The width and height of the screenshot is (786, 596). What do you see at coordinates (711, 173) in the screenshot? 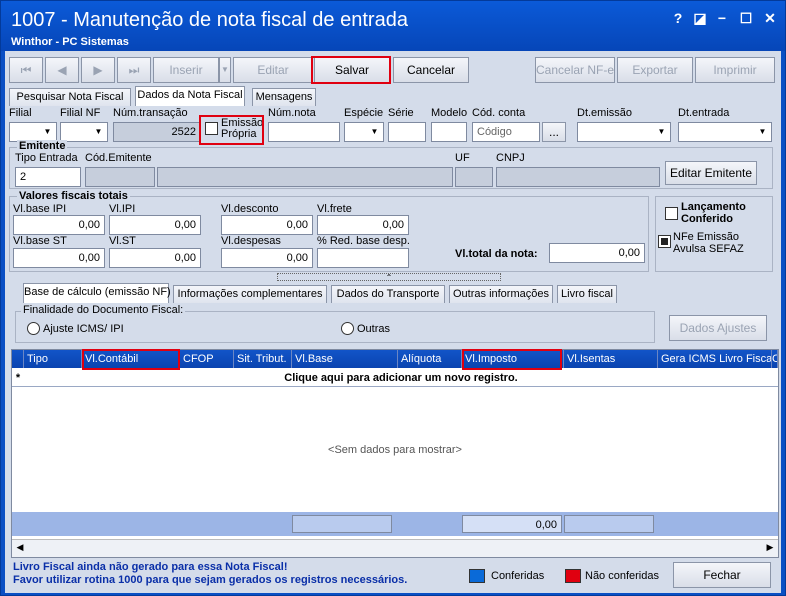
I see `editar-emitente-button: Editar Emitente` at bounding box center [711, 173].